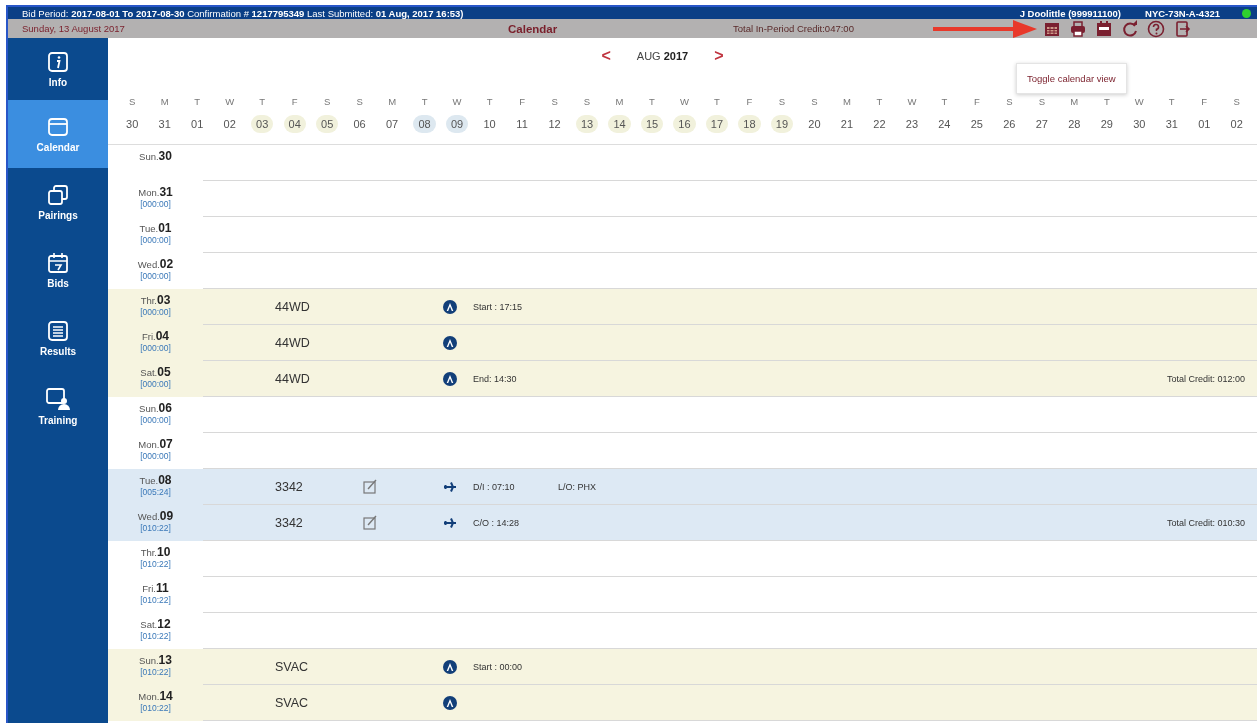 This screenshot has width=1257, height=725. What do you see at coordinates (847, 124) in the screenshot?
I see `date-number: 21` at bounding box center [847, 124].